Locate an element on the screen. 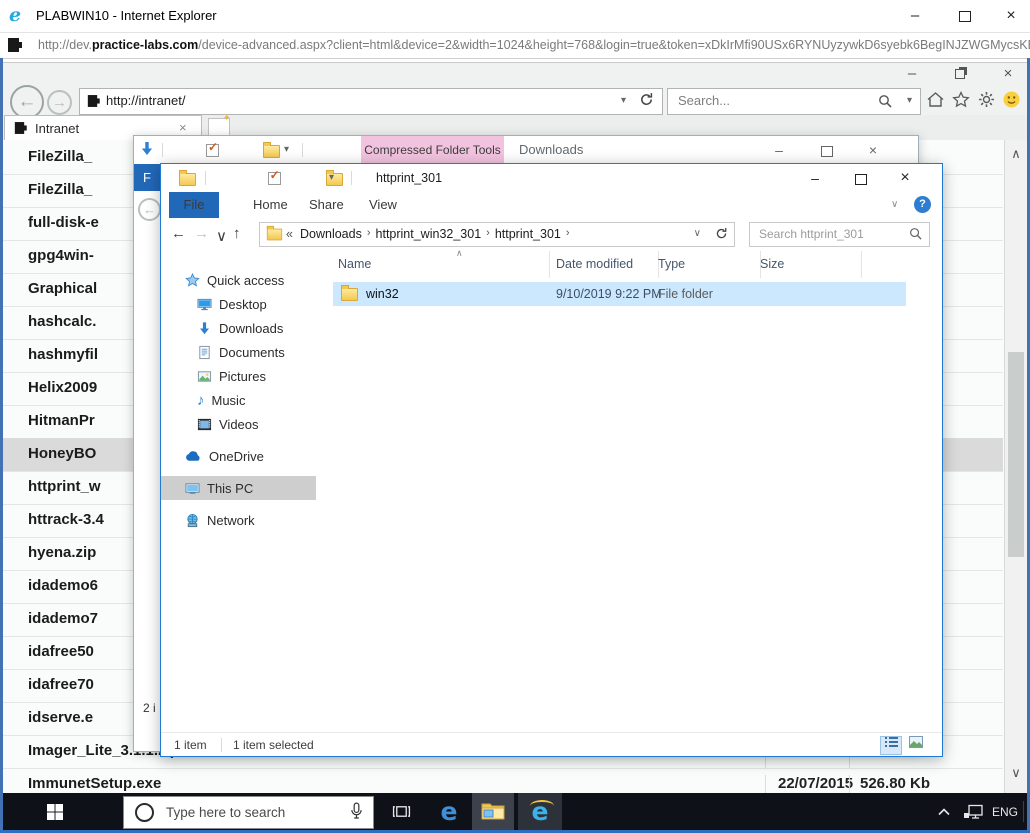 The height and width of the screenshot is (833, 1030). tray-network-icon is located at coordinates (973, 811).